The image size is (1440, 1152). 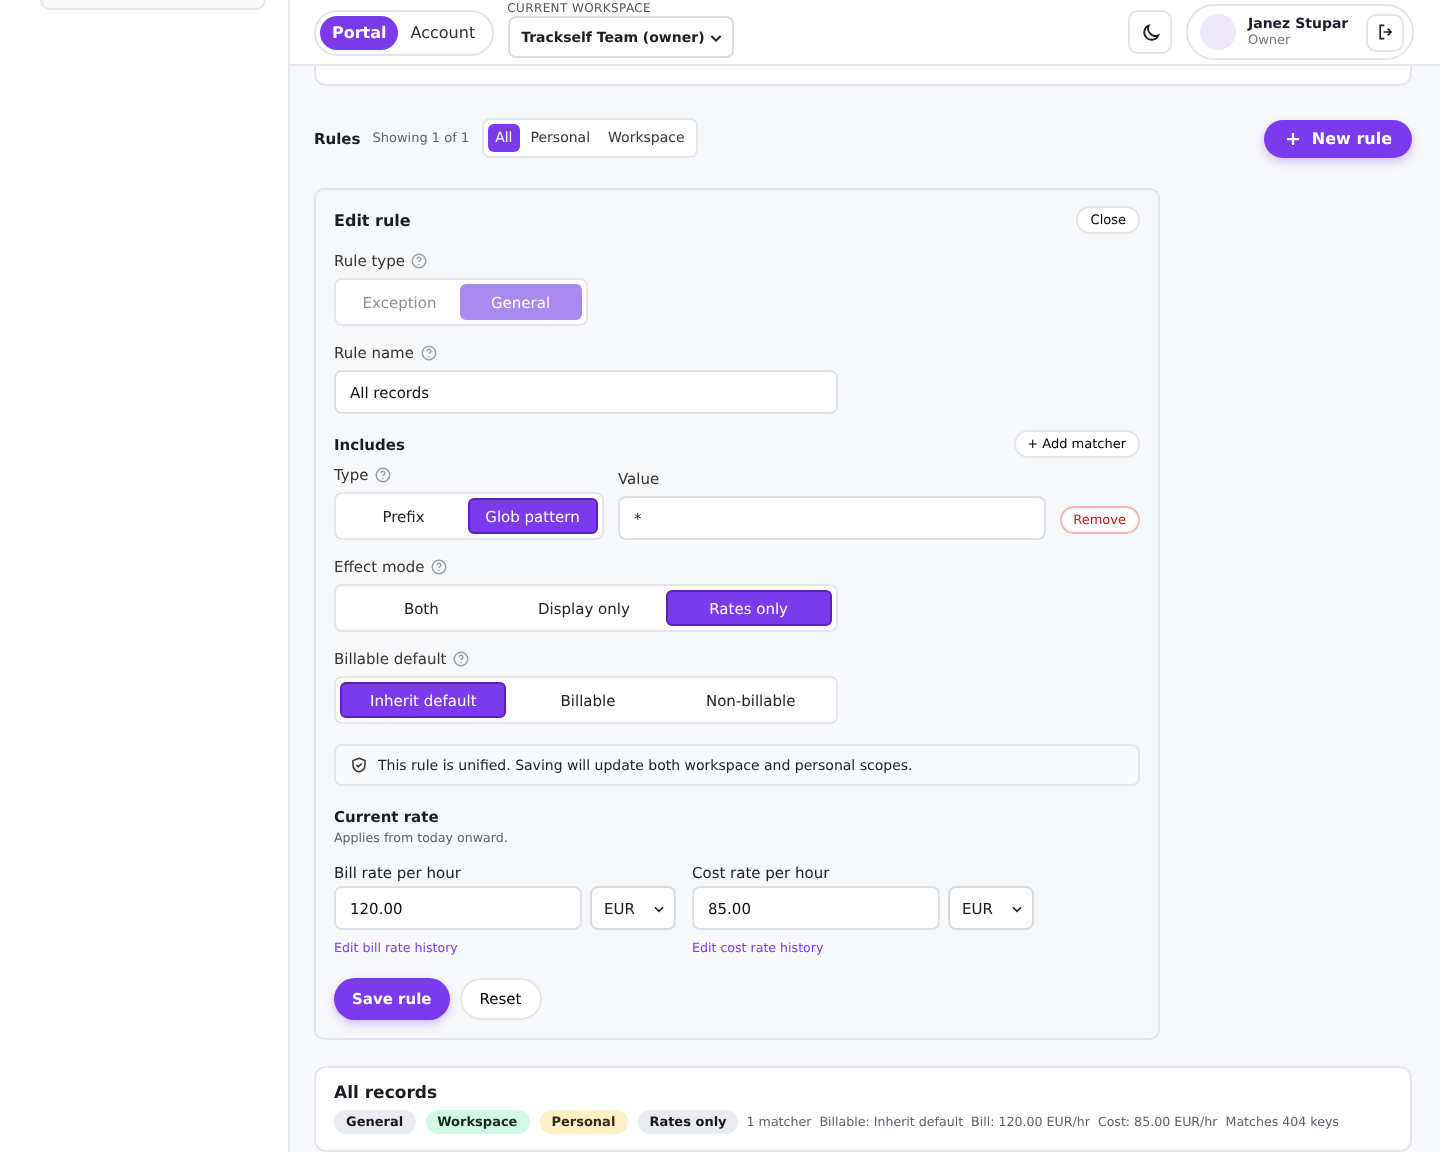 I want to click on new-rule-button: New rule, so click(x=1337, y=138).